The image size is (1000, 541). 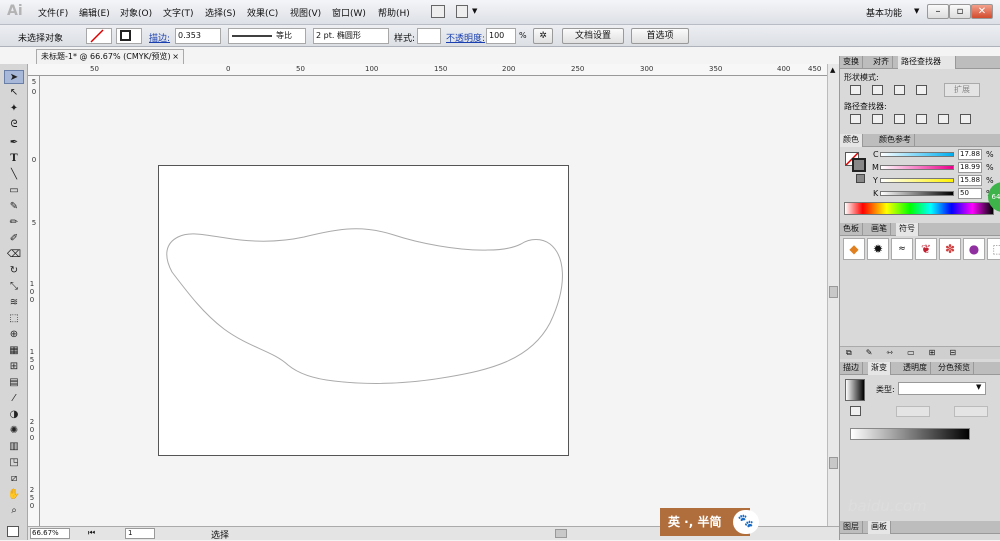 I want to click on divide-icon, so click(x=855, y=119).